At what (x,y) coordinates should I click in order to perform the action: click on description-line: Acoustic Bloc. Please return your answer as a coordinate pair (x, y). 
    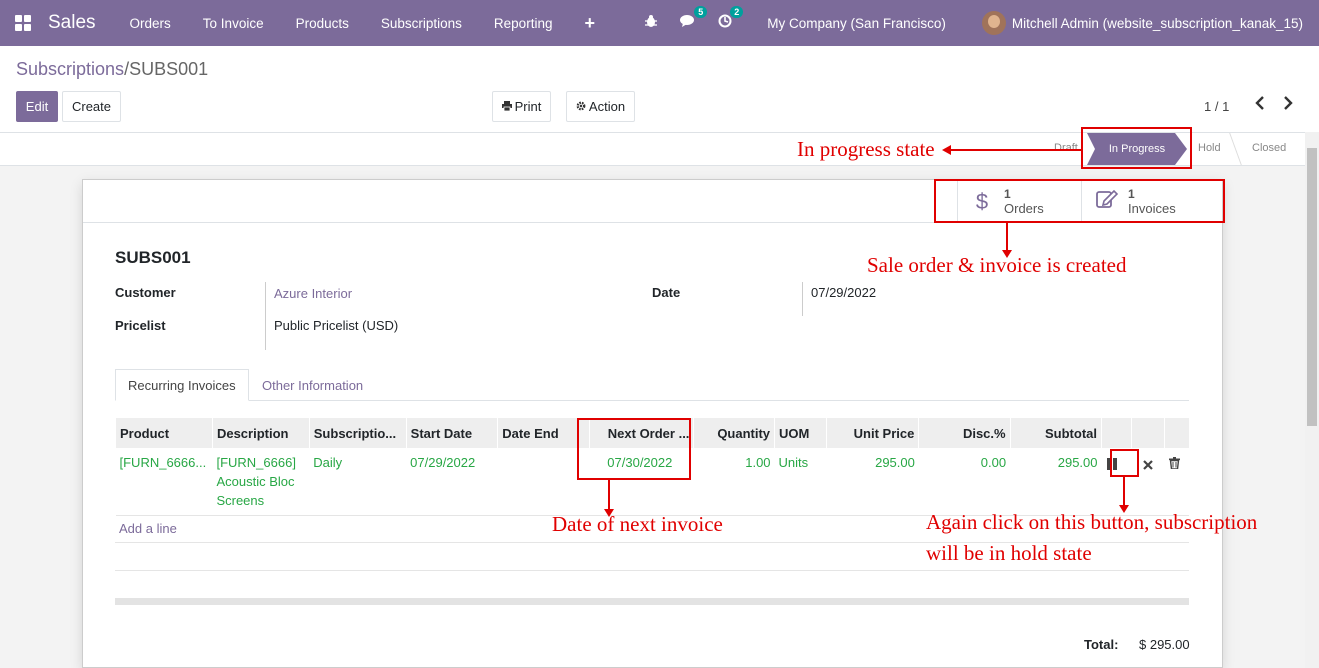
    Looking at the image, I should click on (255, 481).